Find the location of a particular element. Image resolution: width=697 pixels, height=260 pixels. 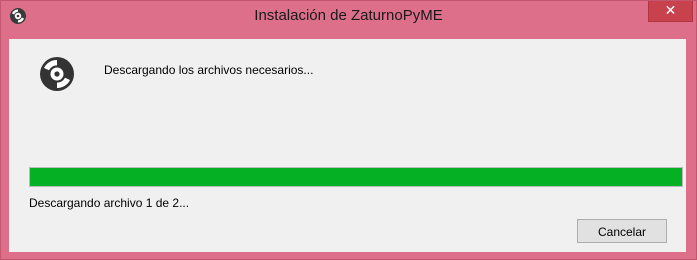

window-title: Instalación de ZaturnoPyME is located at coordinates (348, 15).